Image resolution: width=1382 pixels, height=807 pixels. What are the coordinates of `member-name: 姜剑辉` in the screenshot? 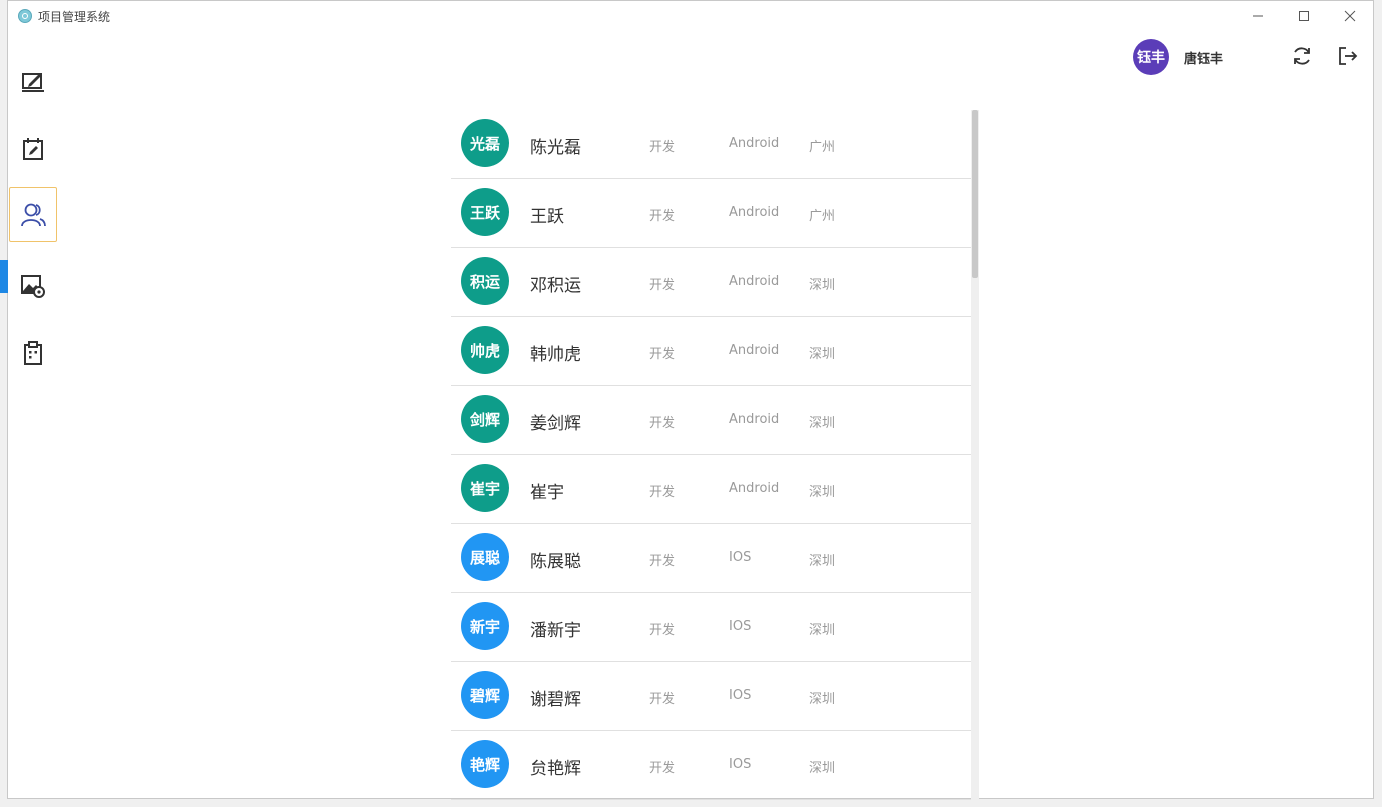 It's located at (555, 424).